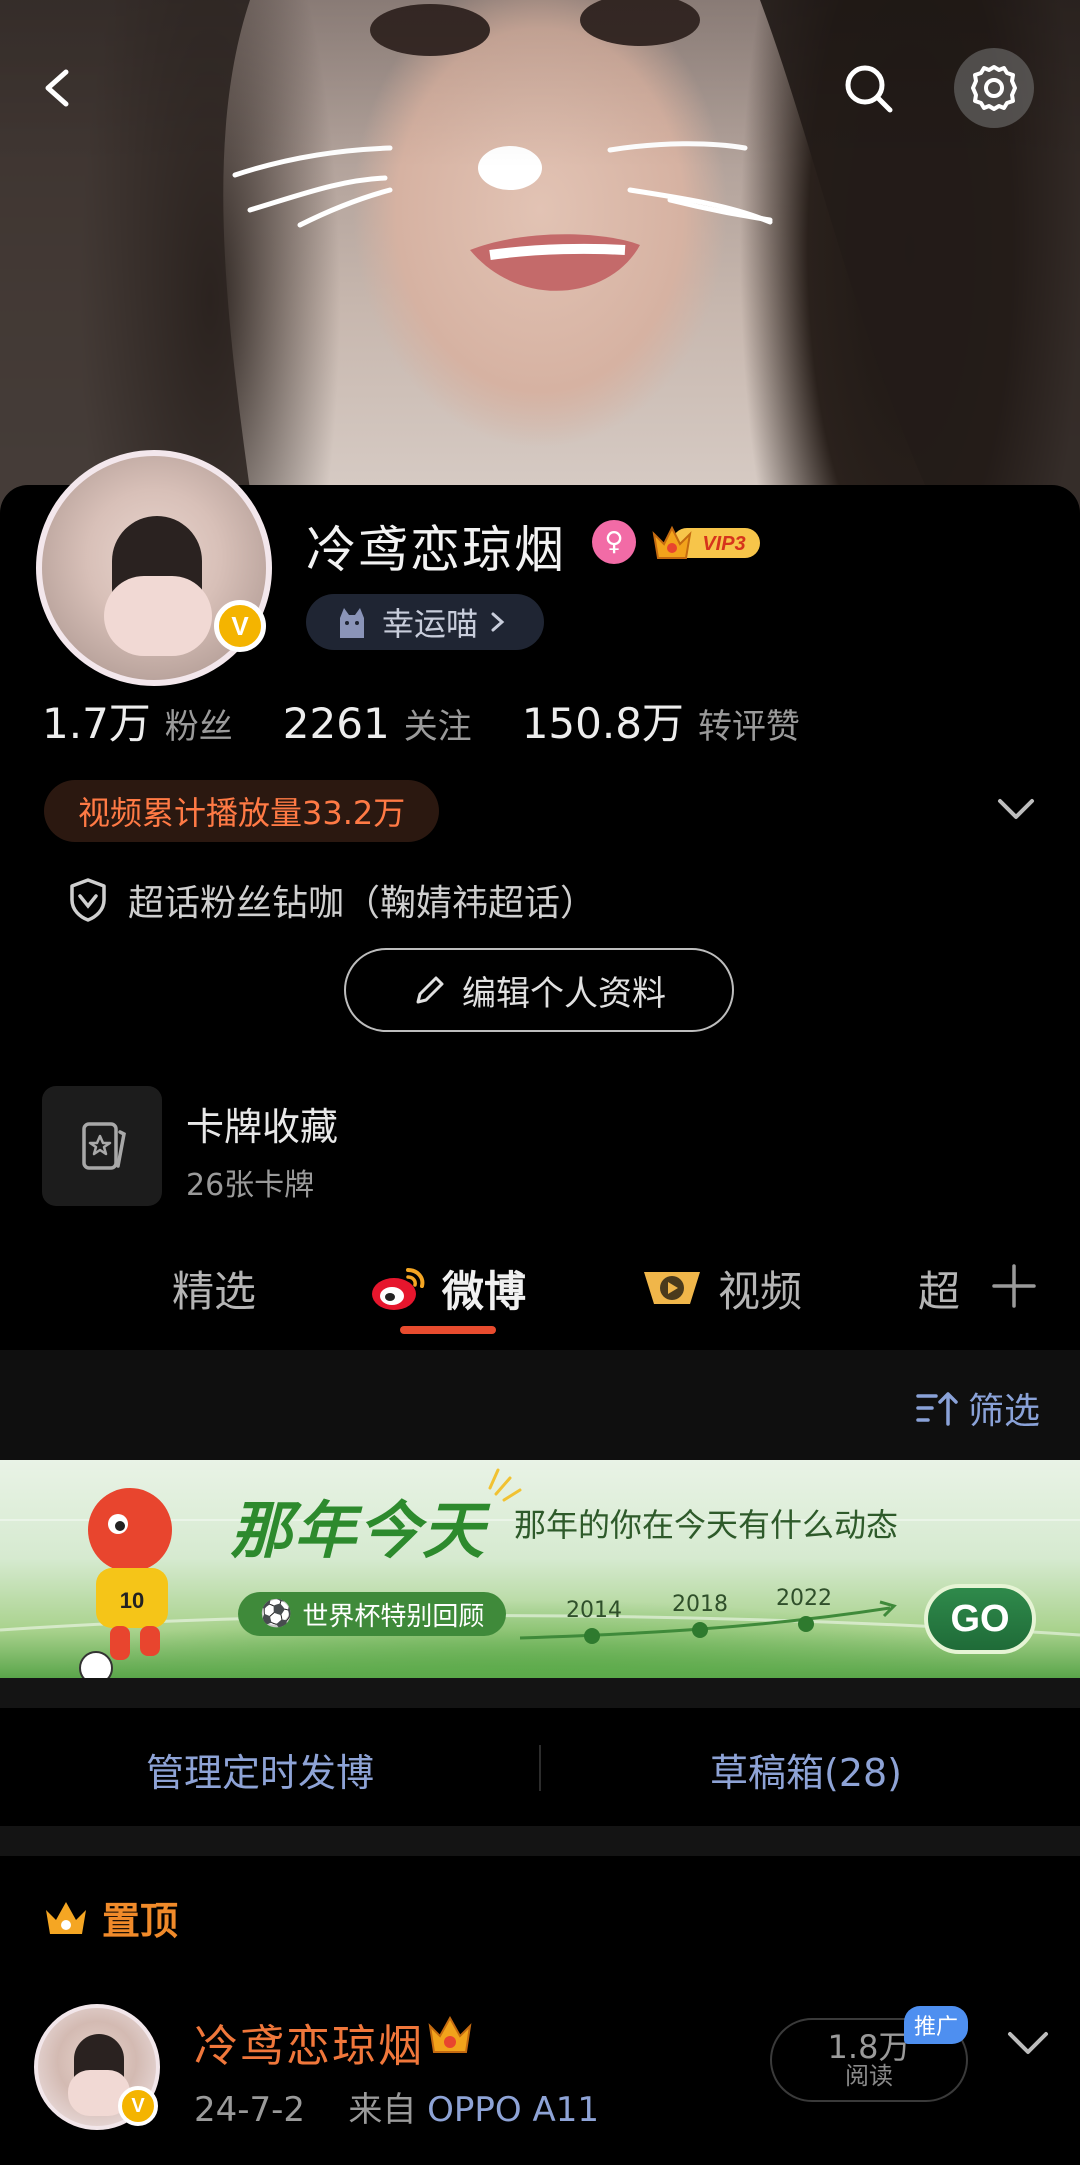 Image resolution: width=1080 pixels, height=2165 pixels. I want to click on card-collection-title: 卡牌收藏, so click(262, 1123).